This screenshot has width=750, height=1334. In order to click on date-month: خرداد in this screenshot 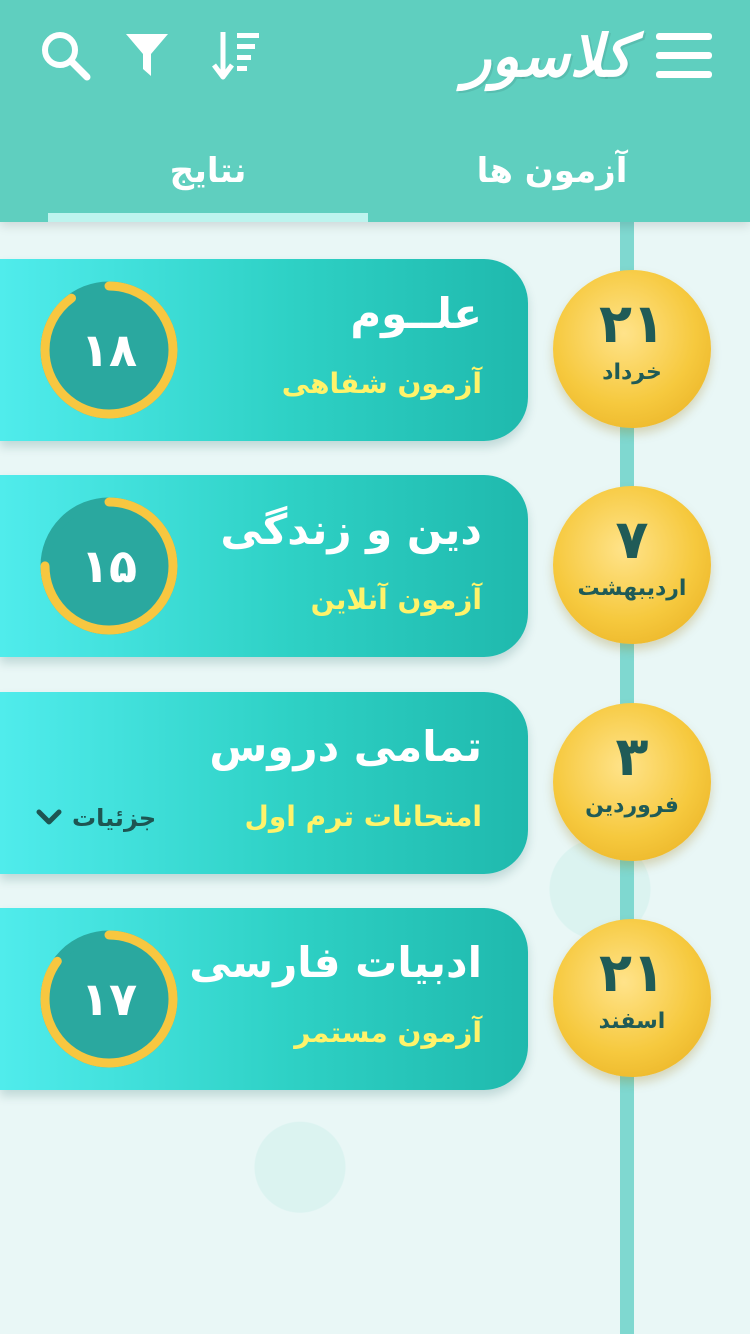, I will do `click(632, 372)`.